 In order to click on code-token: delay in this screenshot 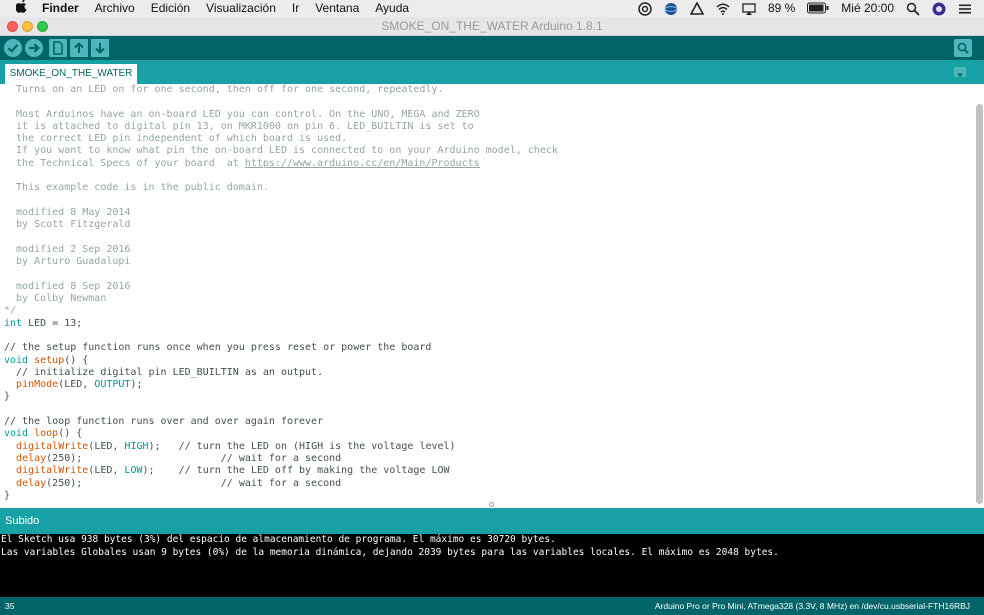, I will do `click(31, 458)`.